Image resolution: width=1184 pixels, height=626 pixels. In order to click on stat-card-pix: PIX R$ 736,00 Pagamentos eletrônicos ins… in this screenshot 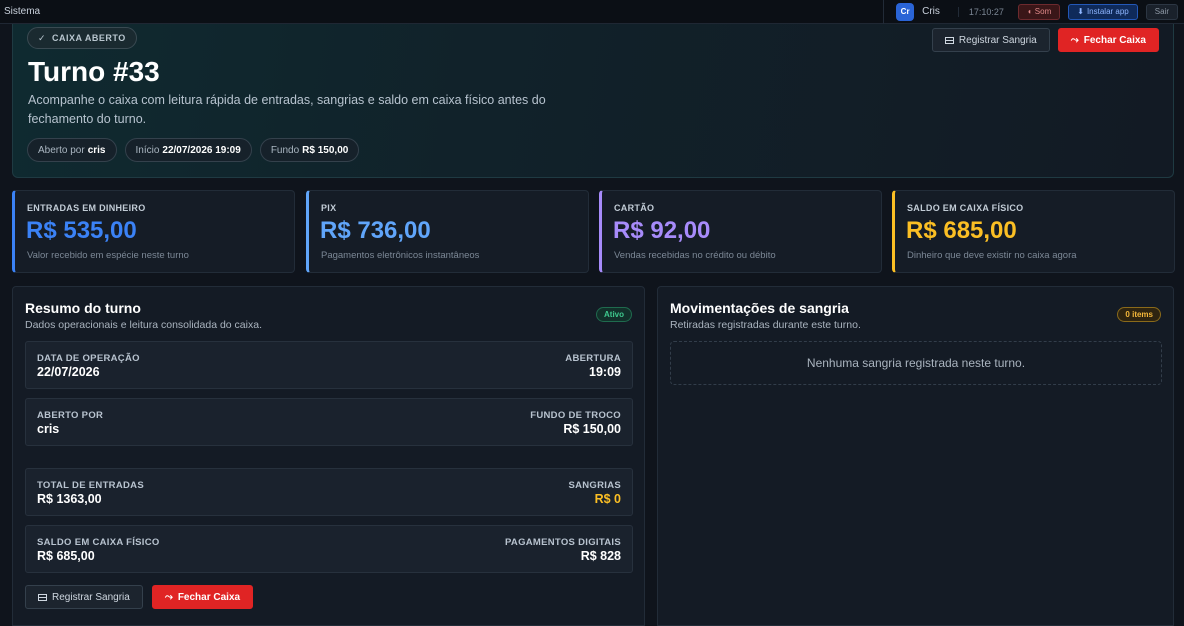, I will do `click(447, 231)`.